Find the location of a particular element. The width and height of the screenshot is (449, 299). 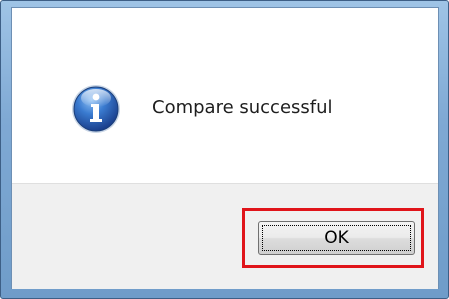

information-icon is located at coordinates (96, 109).